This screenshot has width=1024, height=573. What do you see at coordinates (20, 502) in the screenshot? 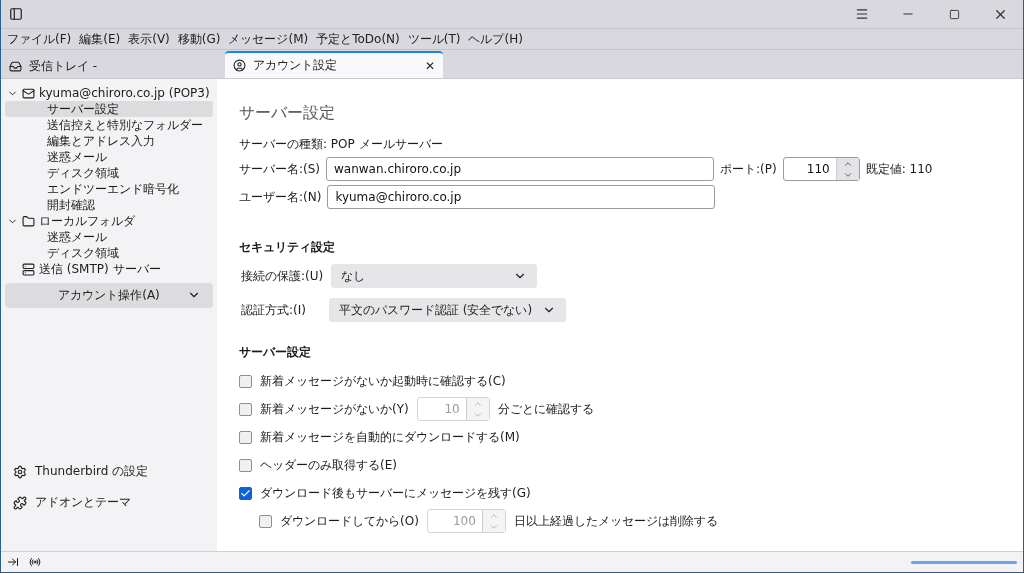
I see `puzzle-icon` at bounding box center [20, 502].